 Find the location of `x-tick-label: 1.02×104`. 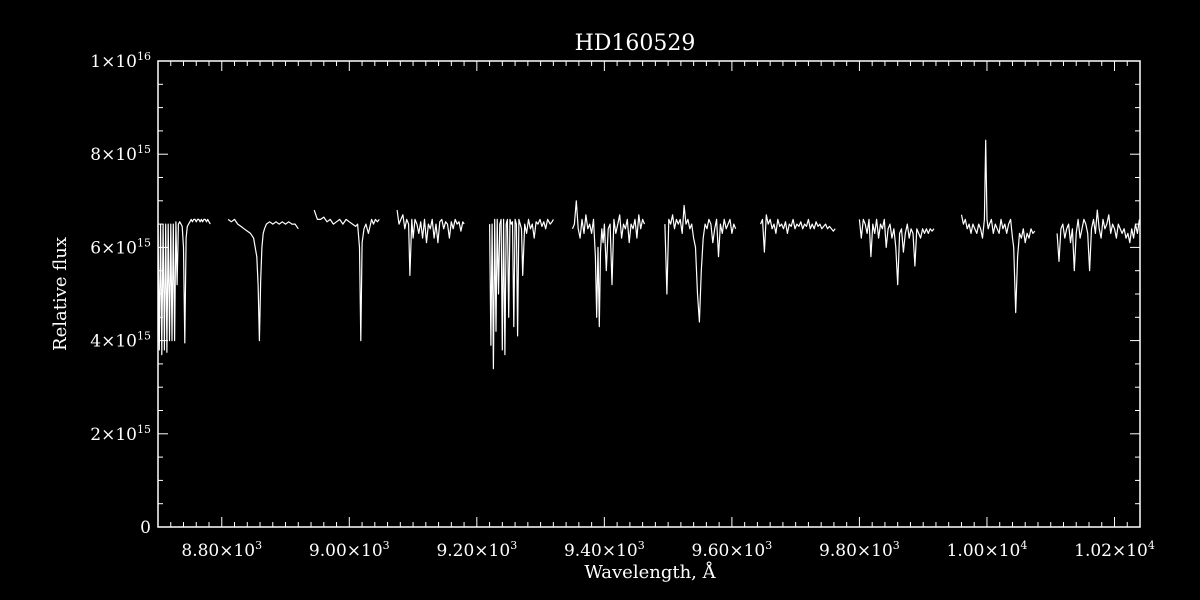

x-tick-label: 1.02×104 is located at coordinates (1114, 550).